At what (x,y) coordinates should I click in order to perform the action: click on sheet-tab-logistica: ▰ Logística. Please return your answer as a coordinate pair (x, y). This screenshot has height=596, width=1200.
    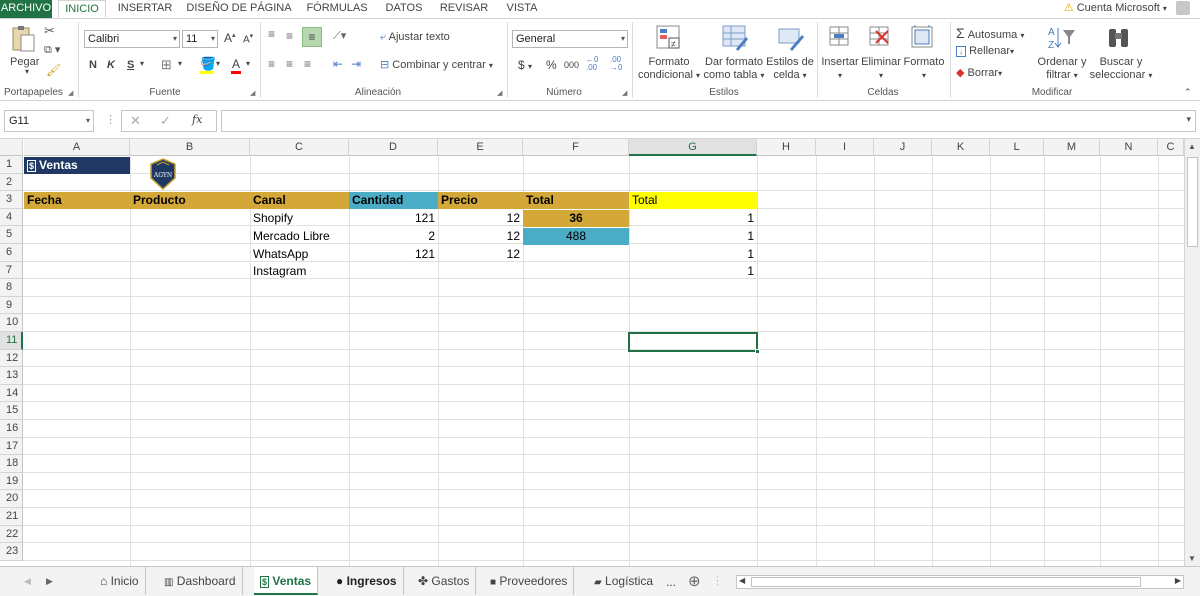
    Looking at the image, I should click on (623, 581).